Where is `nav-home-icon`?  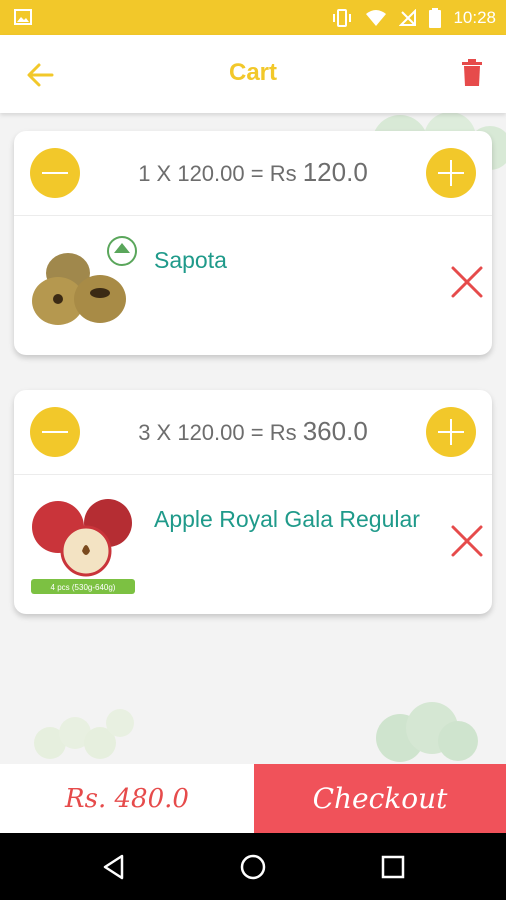
nav-home-icon is located at coordinates (253, 867).